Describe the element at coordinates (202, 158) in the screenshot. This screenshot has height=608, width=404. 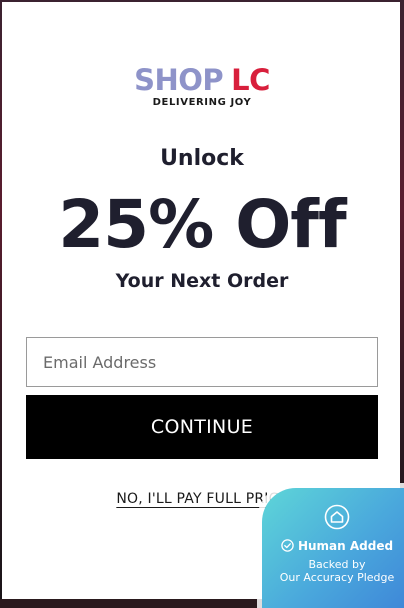
I see `unlock-heading: Unlock` at that location.